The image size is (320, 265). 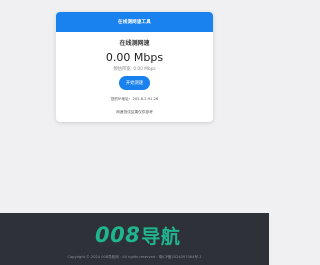 I want to click on disclaimer-note: 网速测试结果仅供参考, so click(x=134, y=112).